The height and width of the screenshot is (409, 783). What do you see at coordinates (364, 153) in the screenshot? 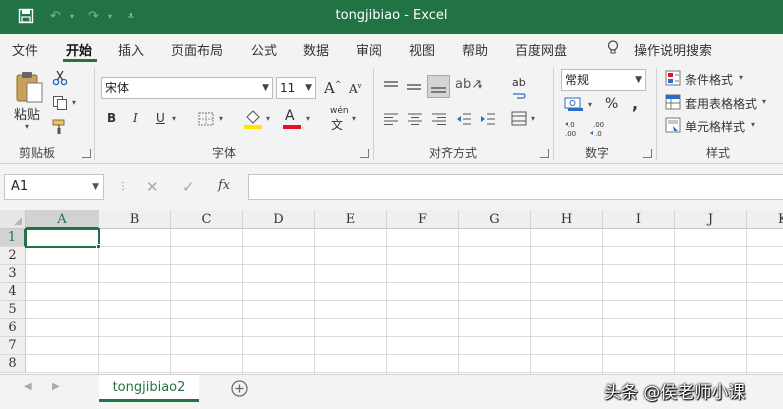
I see `font-launcher-icon` at bounding box center [364, 153].